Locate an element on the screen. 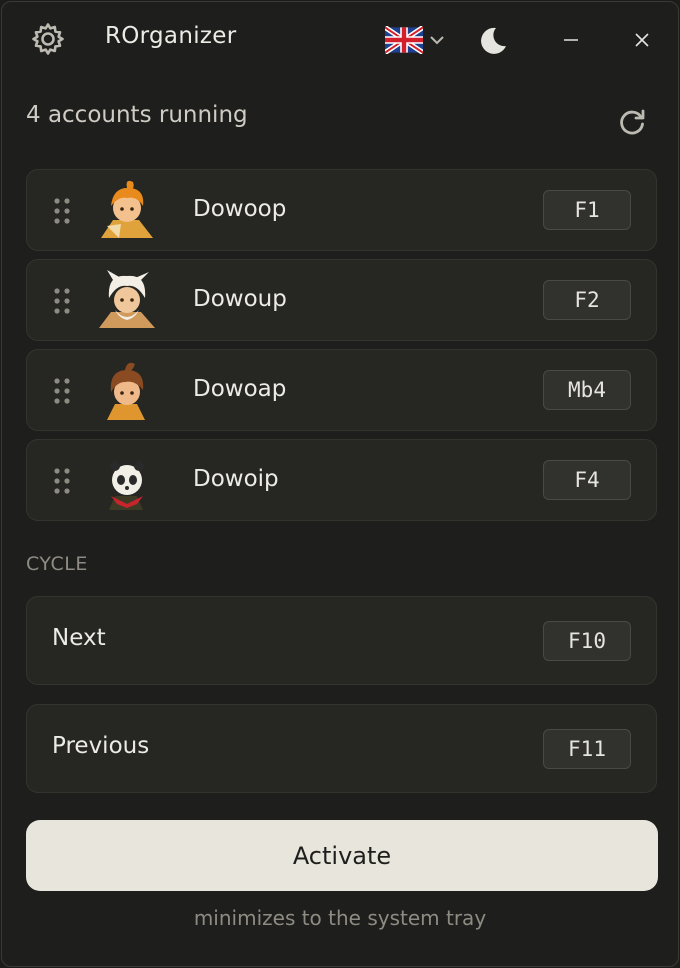 The height and width of the screenshot is (968, 680). app-title: ROrganizer is located at coordinates (171, 36).